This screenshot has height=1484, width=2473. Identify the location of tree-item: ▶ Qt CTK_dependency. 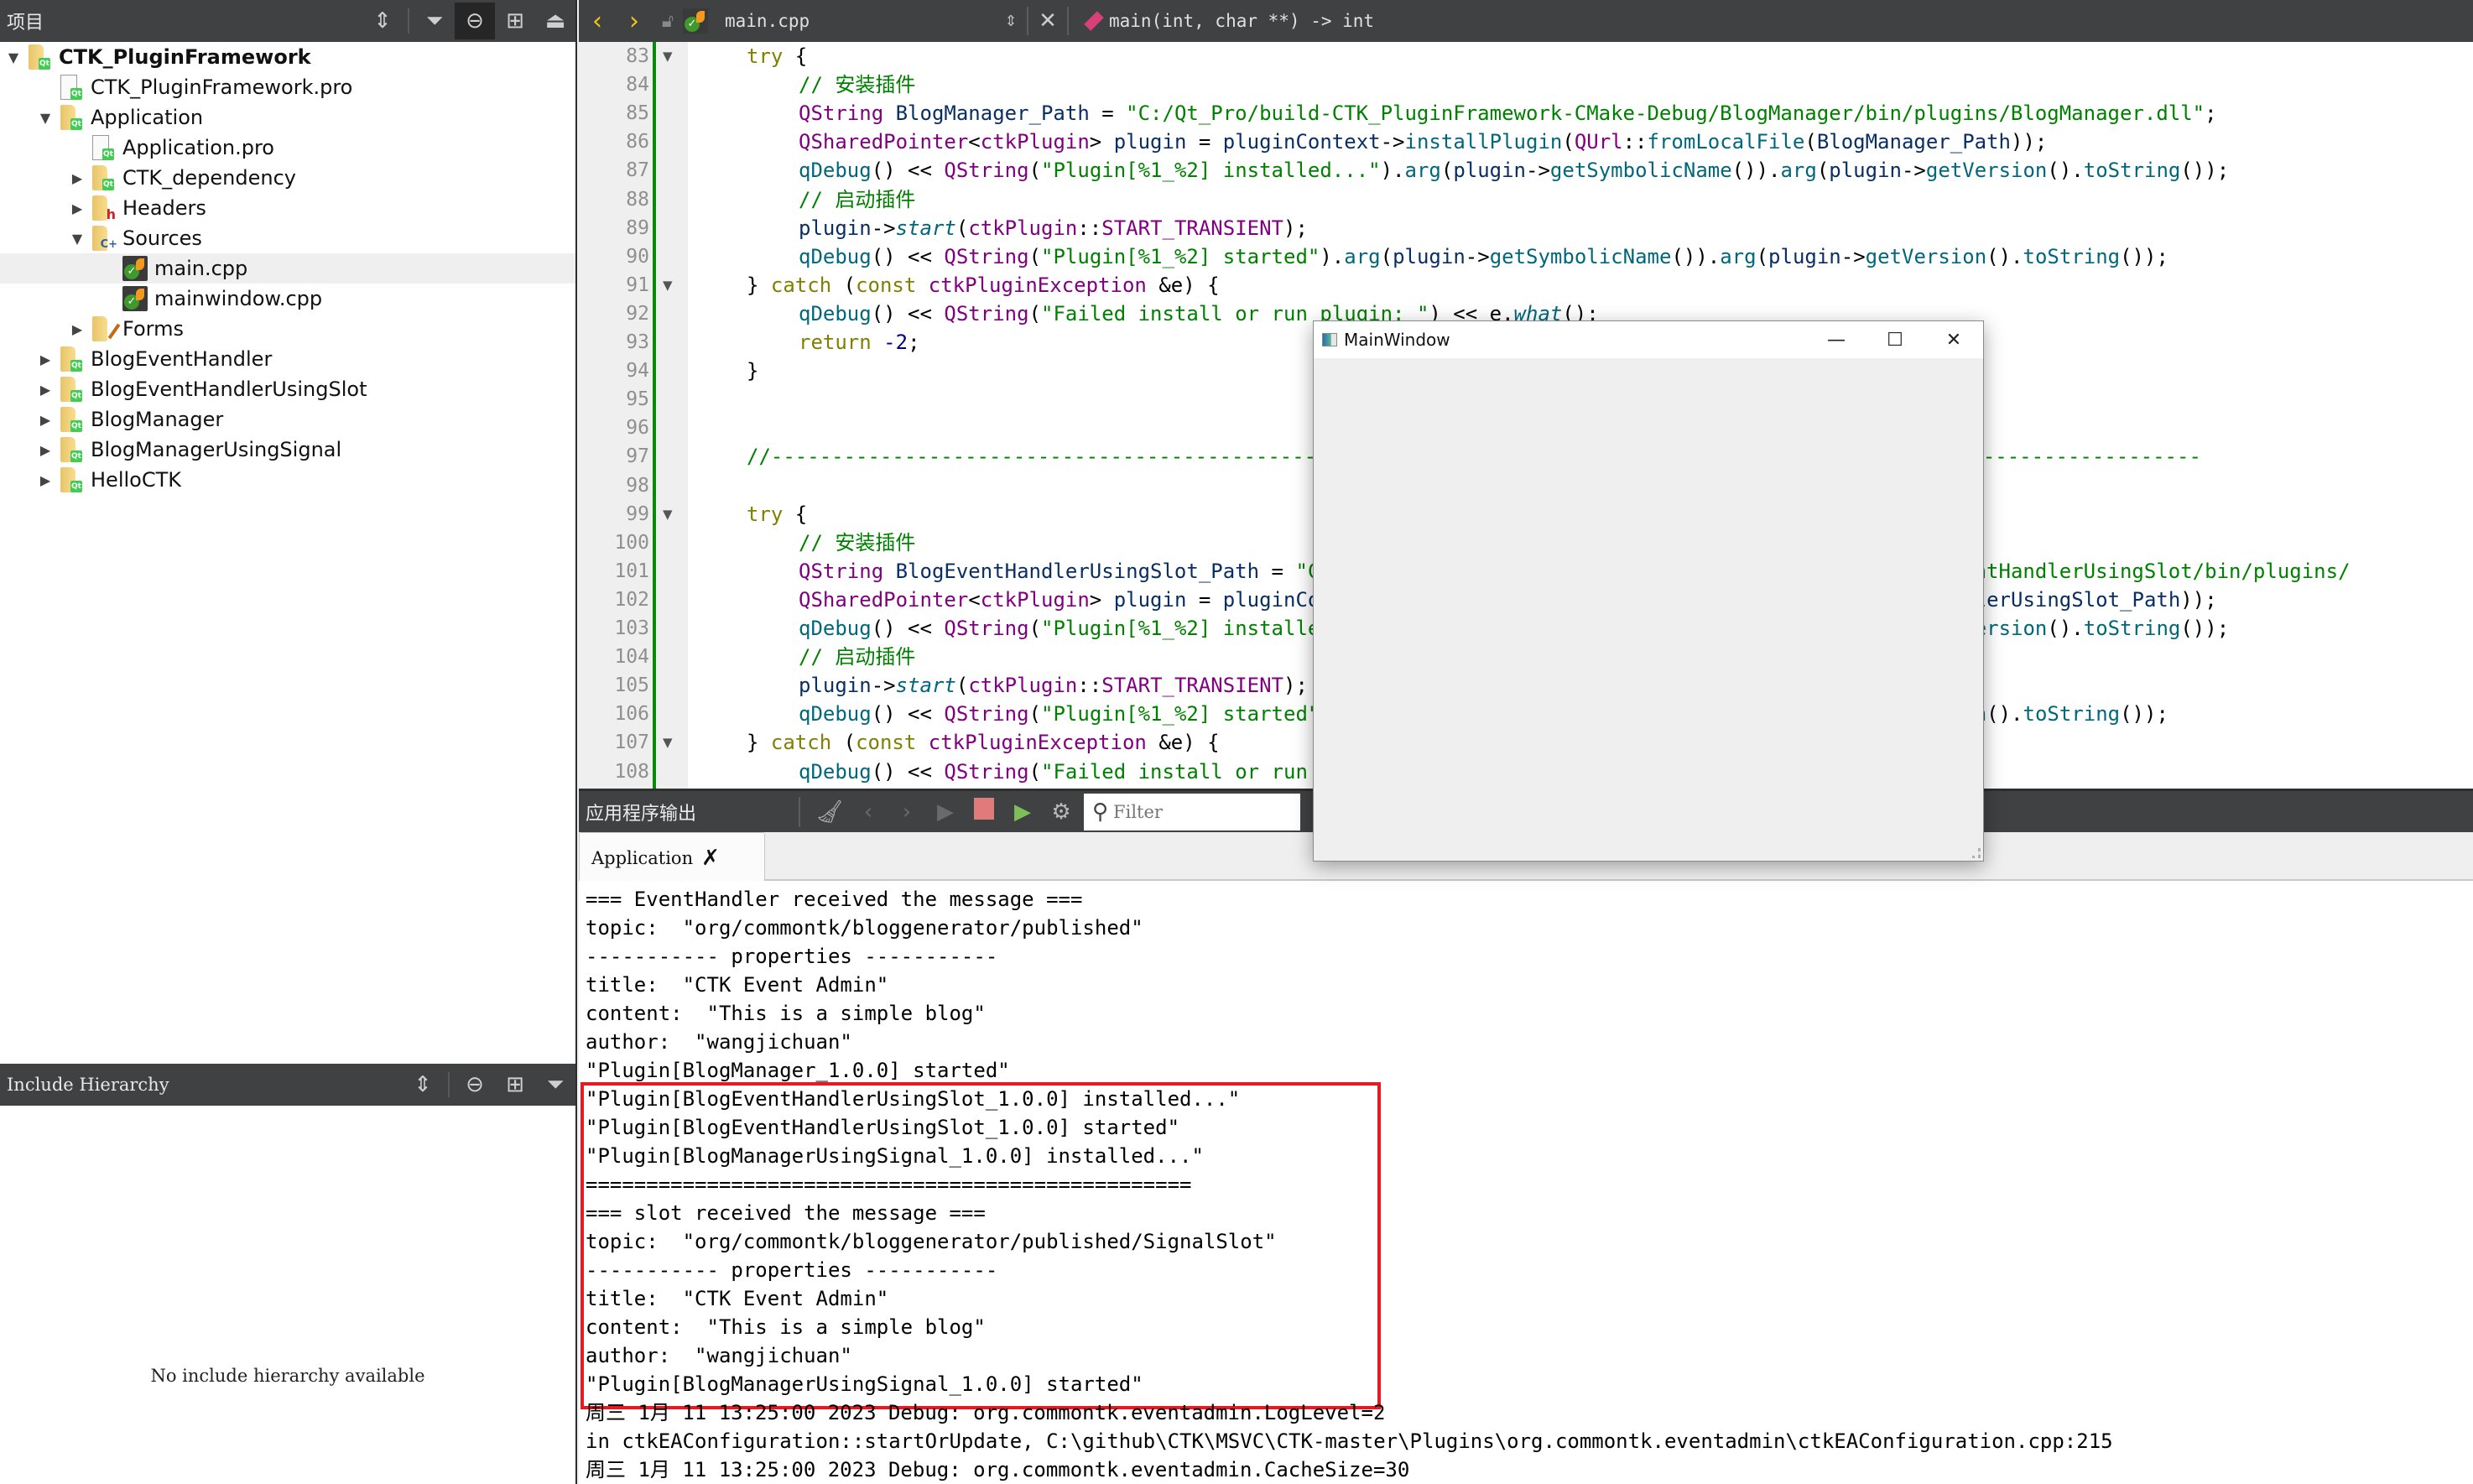
(287, 178).